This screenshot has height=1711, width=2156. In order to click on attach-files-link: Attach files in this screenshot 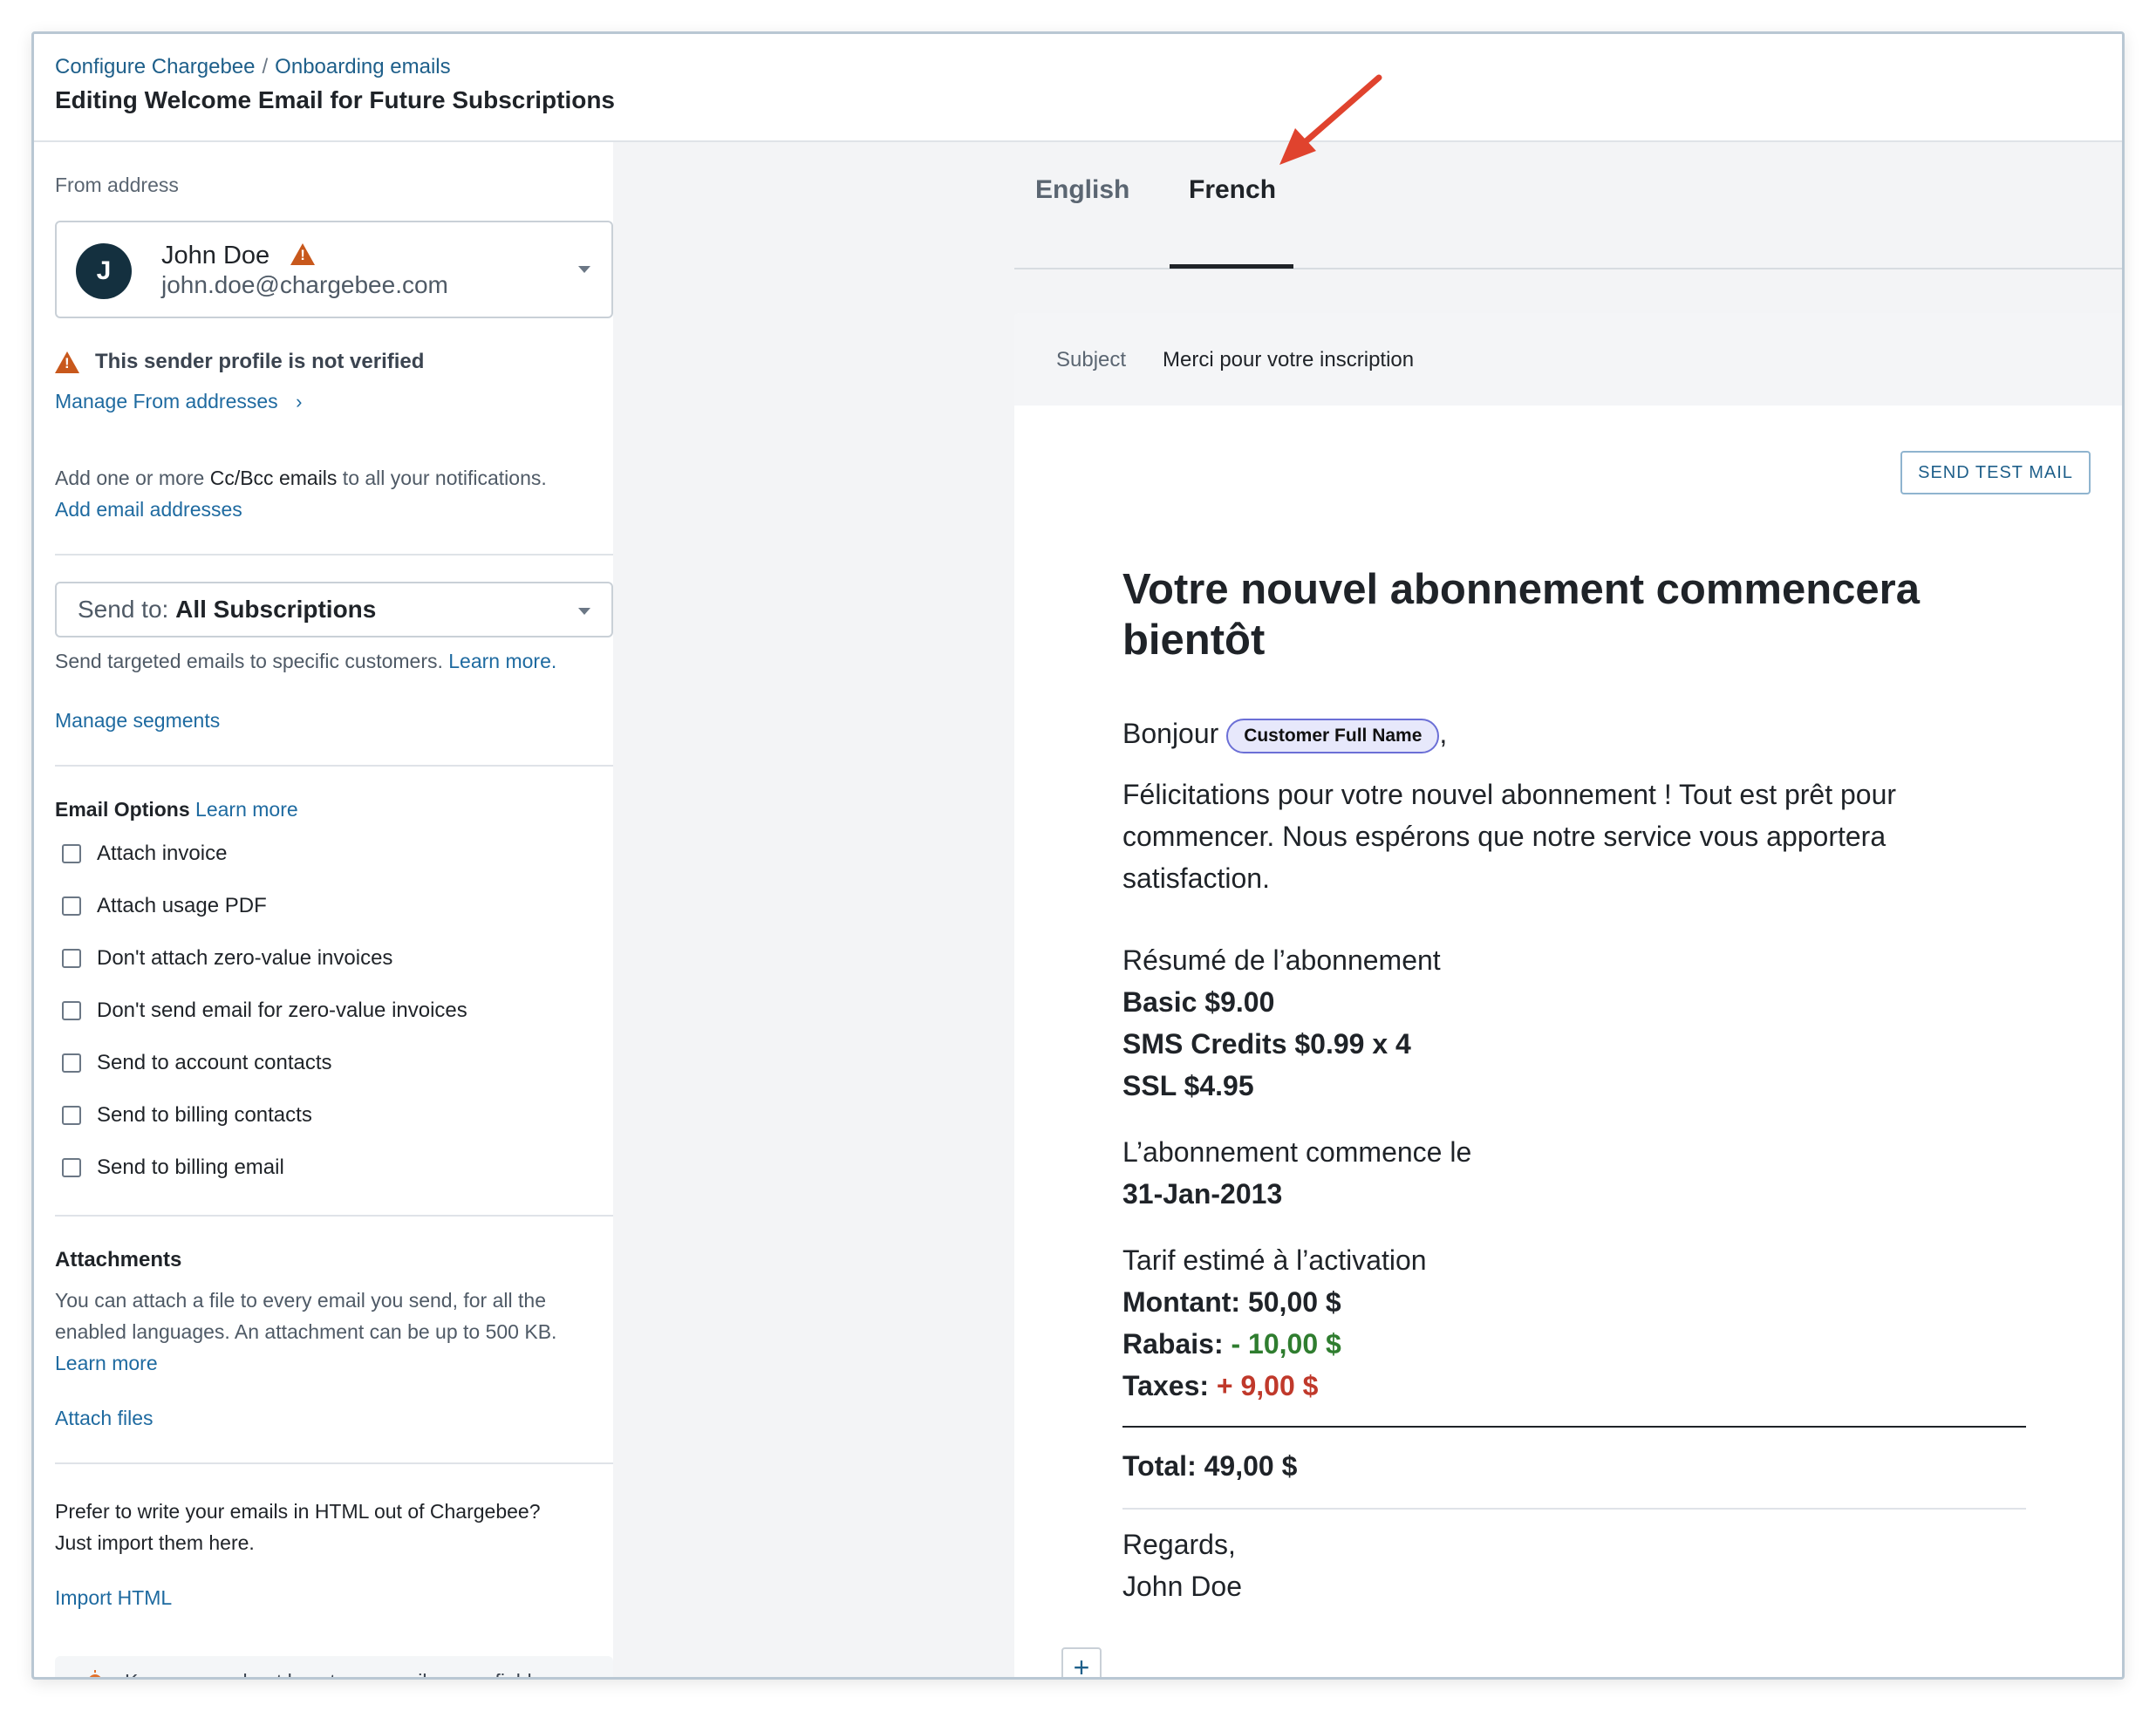, I will do `click(104, 1418)`.